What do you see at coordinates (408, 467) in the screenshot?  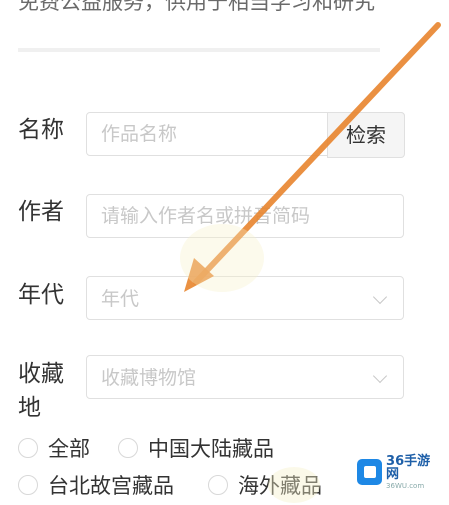 I see `logo-brand: 36手游网` at bounding box center [408, 467].